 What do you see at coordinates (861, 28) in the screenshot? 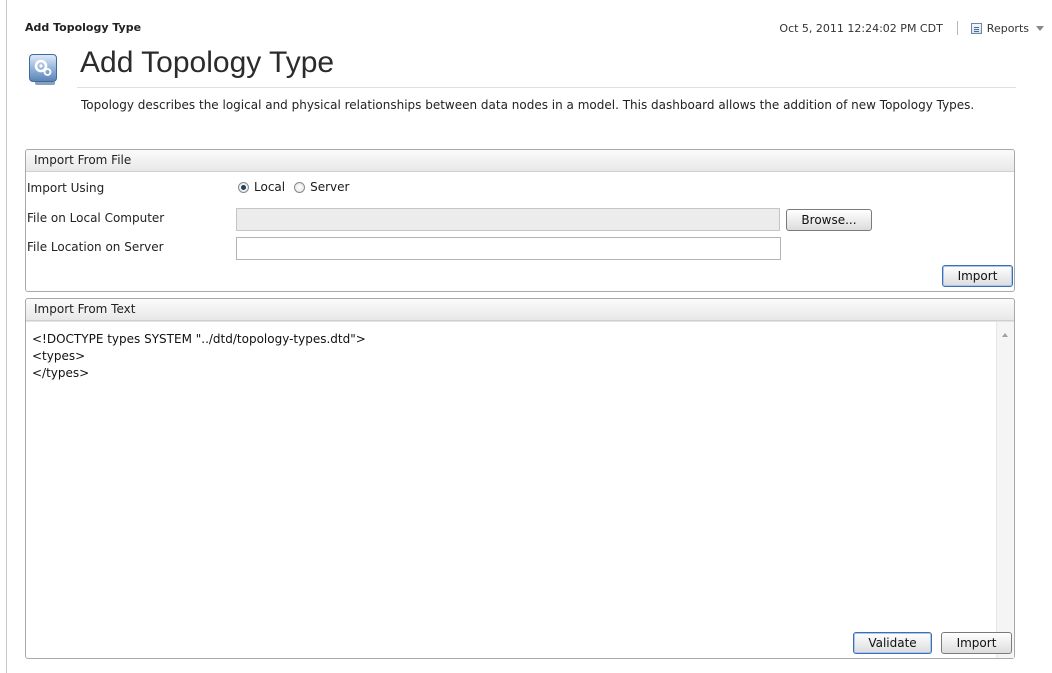
I see `timestamp: Oct 5, 2011 12:24:02 PM CDT` at bounding box center [861, 28].